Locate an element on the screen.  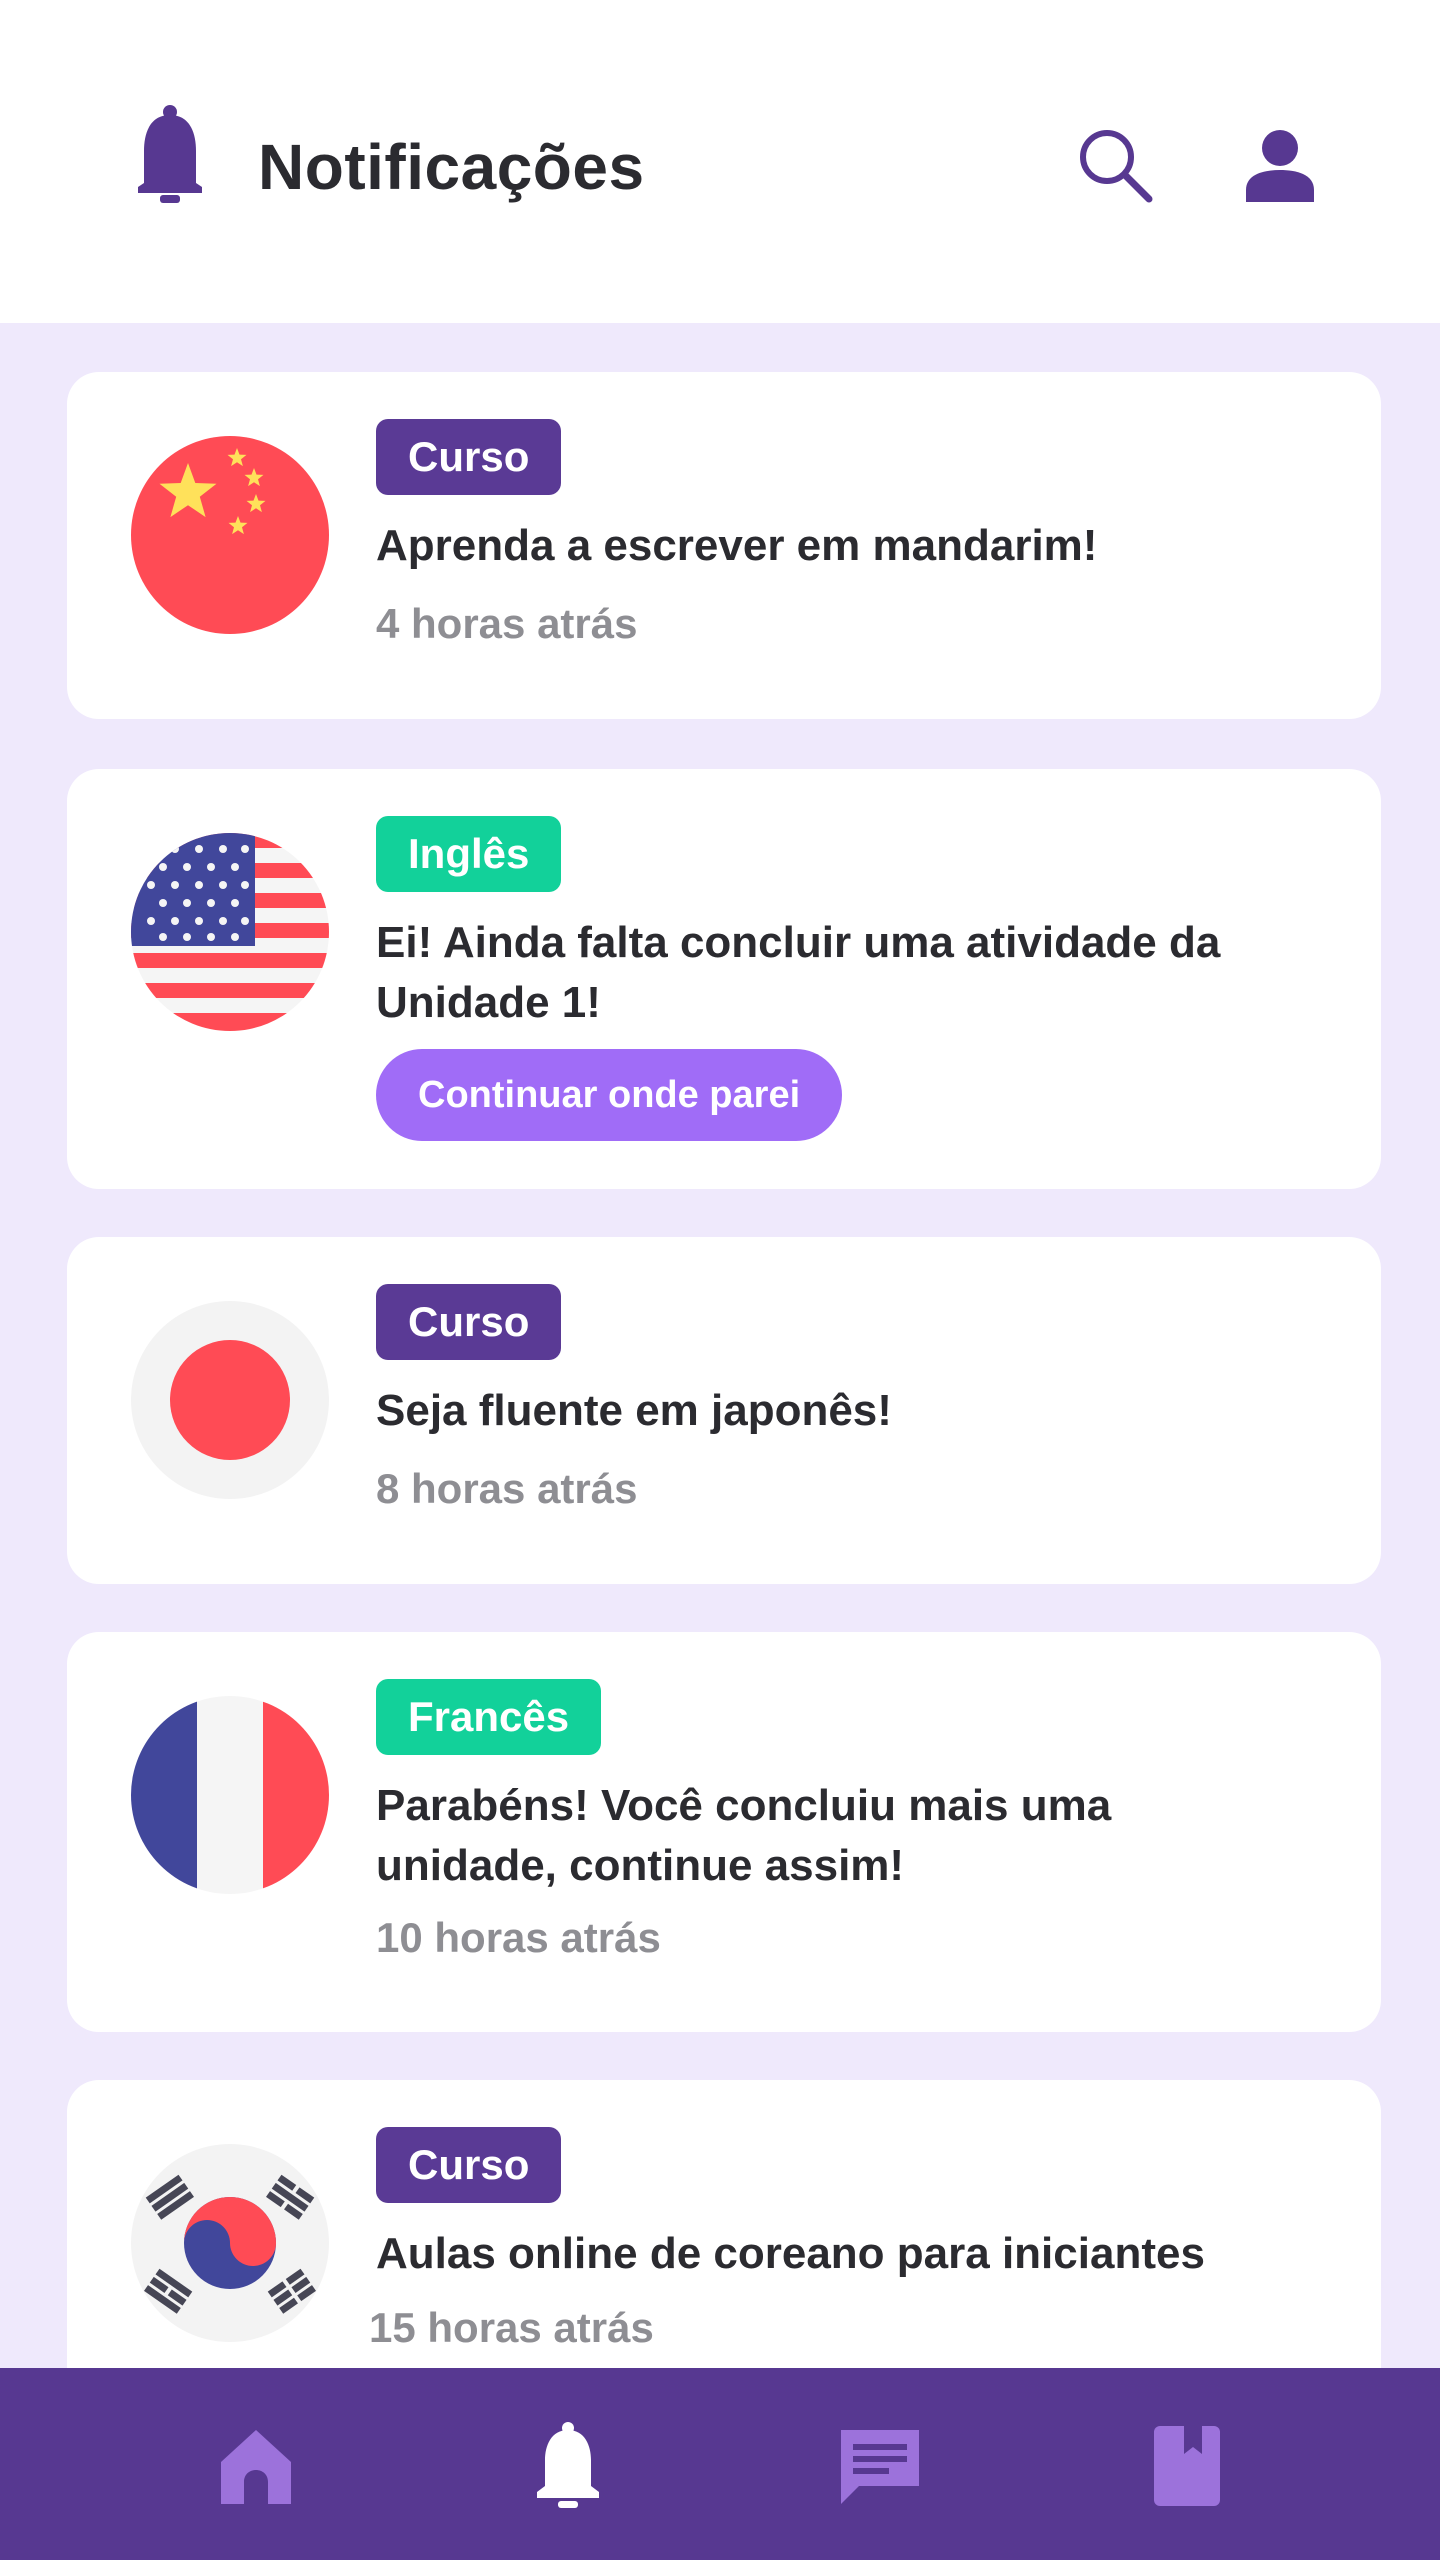
category-badge: Inglês is located at coordinates (469, 854).